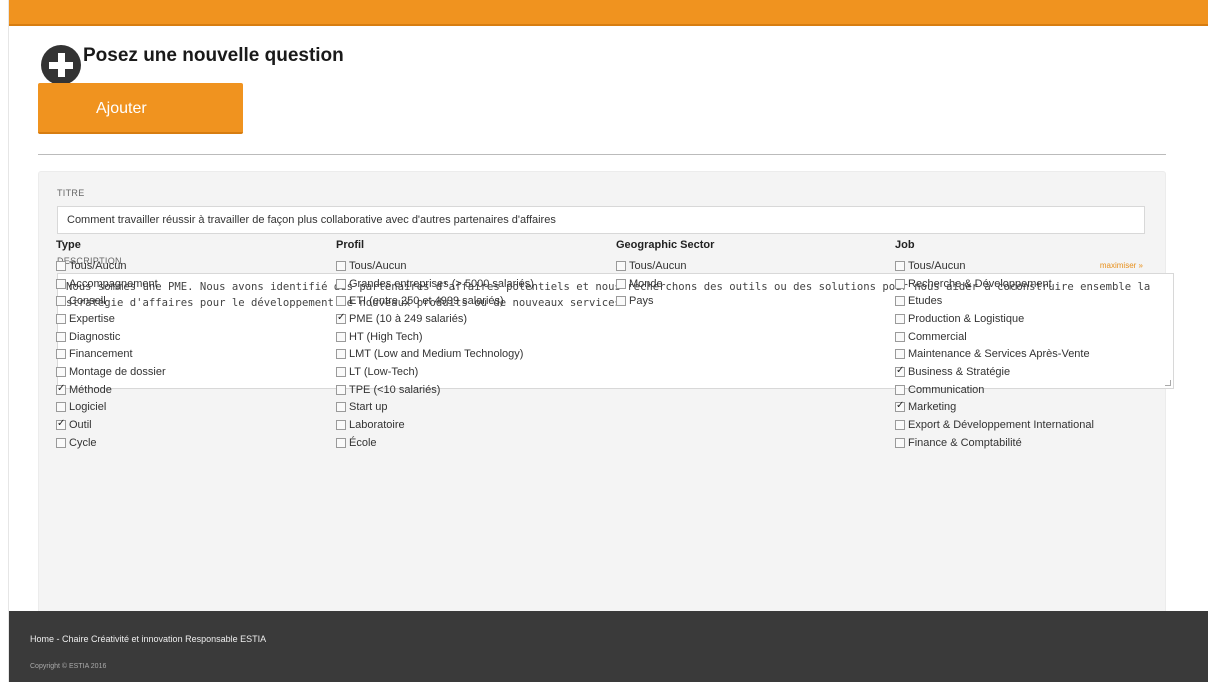 This screenshot has width=1208, height=682. Describe the element at coordinates (1030, 337) in the screenshot. I see `filter-option: Commercial` at that location.